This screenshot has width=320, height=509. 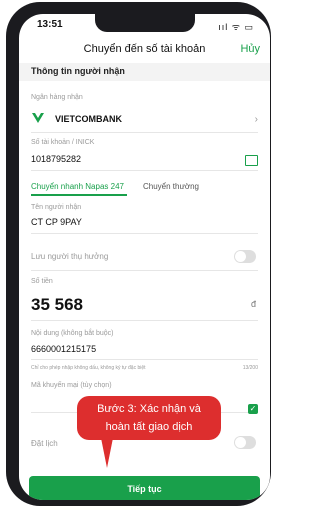 I want to click on status-time: 13:51, so click(x=50, y=24).